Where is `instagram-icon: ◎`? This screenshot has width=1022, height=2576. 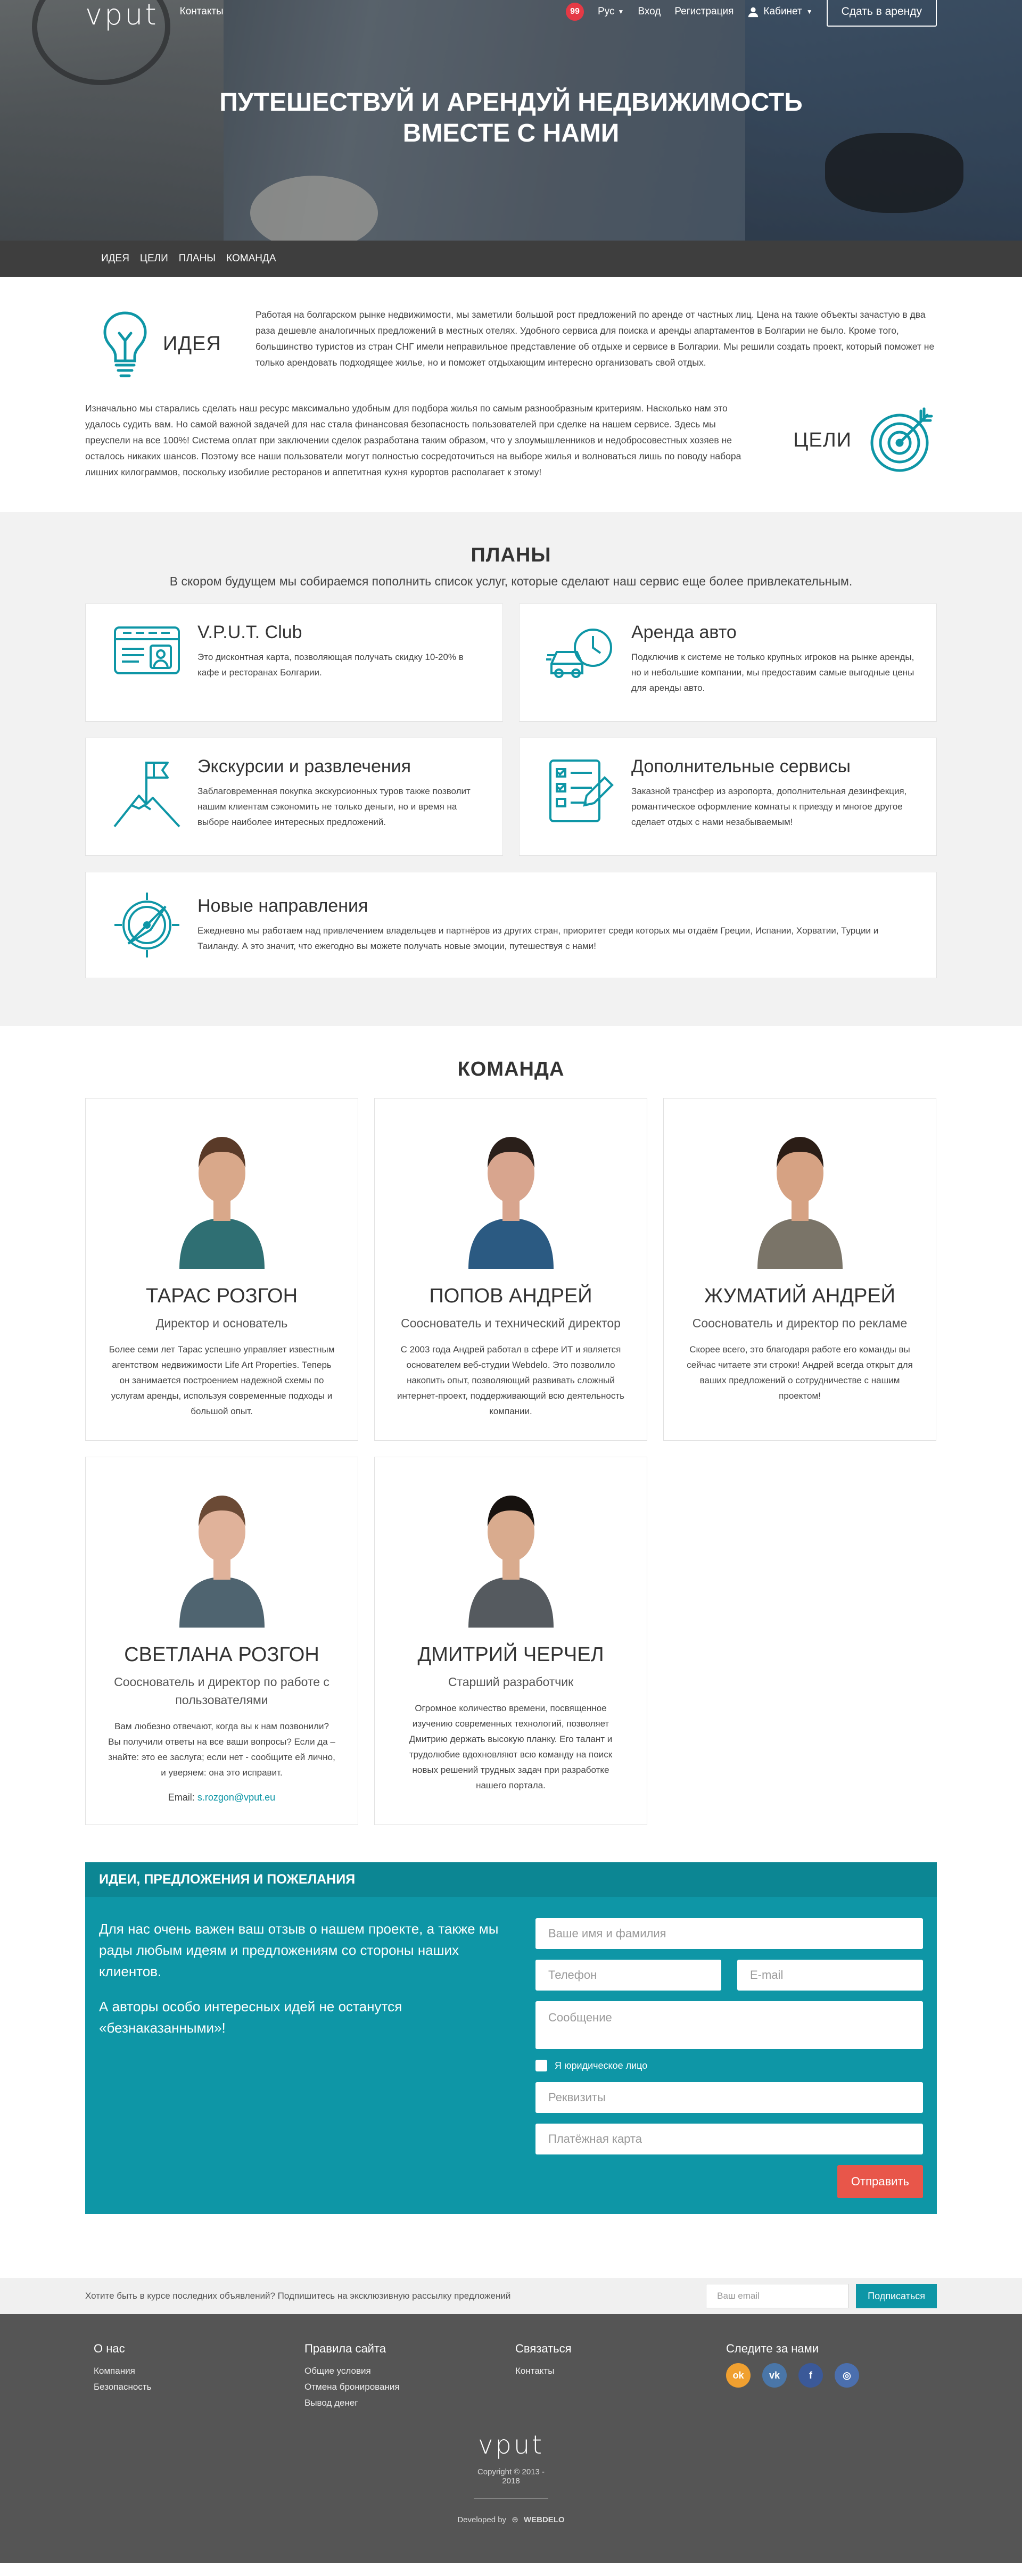 instagram-icon: ◎ is located at coordinates (847, 2375).